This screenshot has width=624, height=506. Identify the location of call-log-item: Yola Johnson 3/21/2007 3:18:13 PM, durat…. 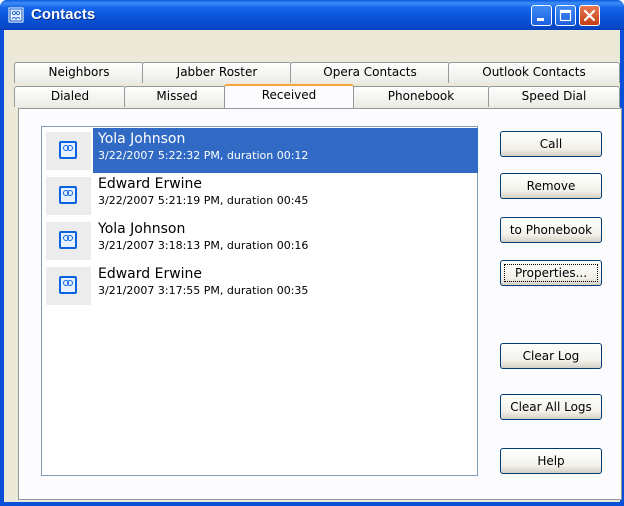
(260, 240).